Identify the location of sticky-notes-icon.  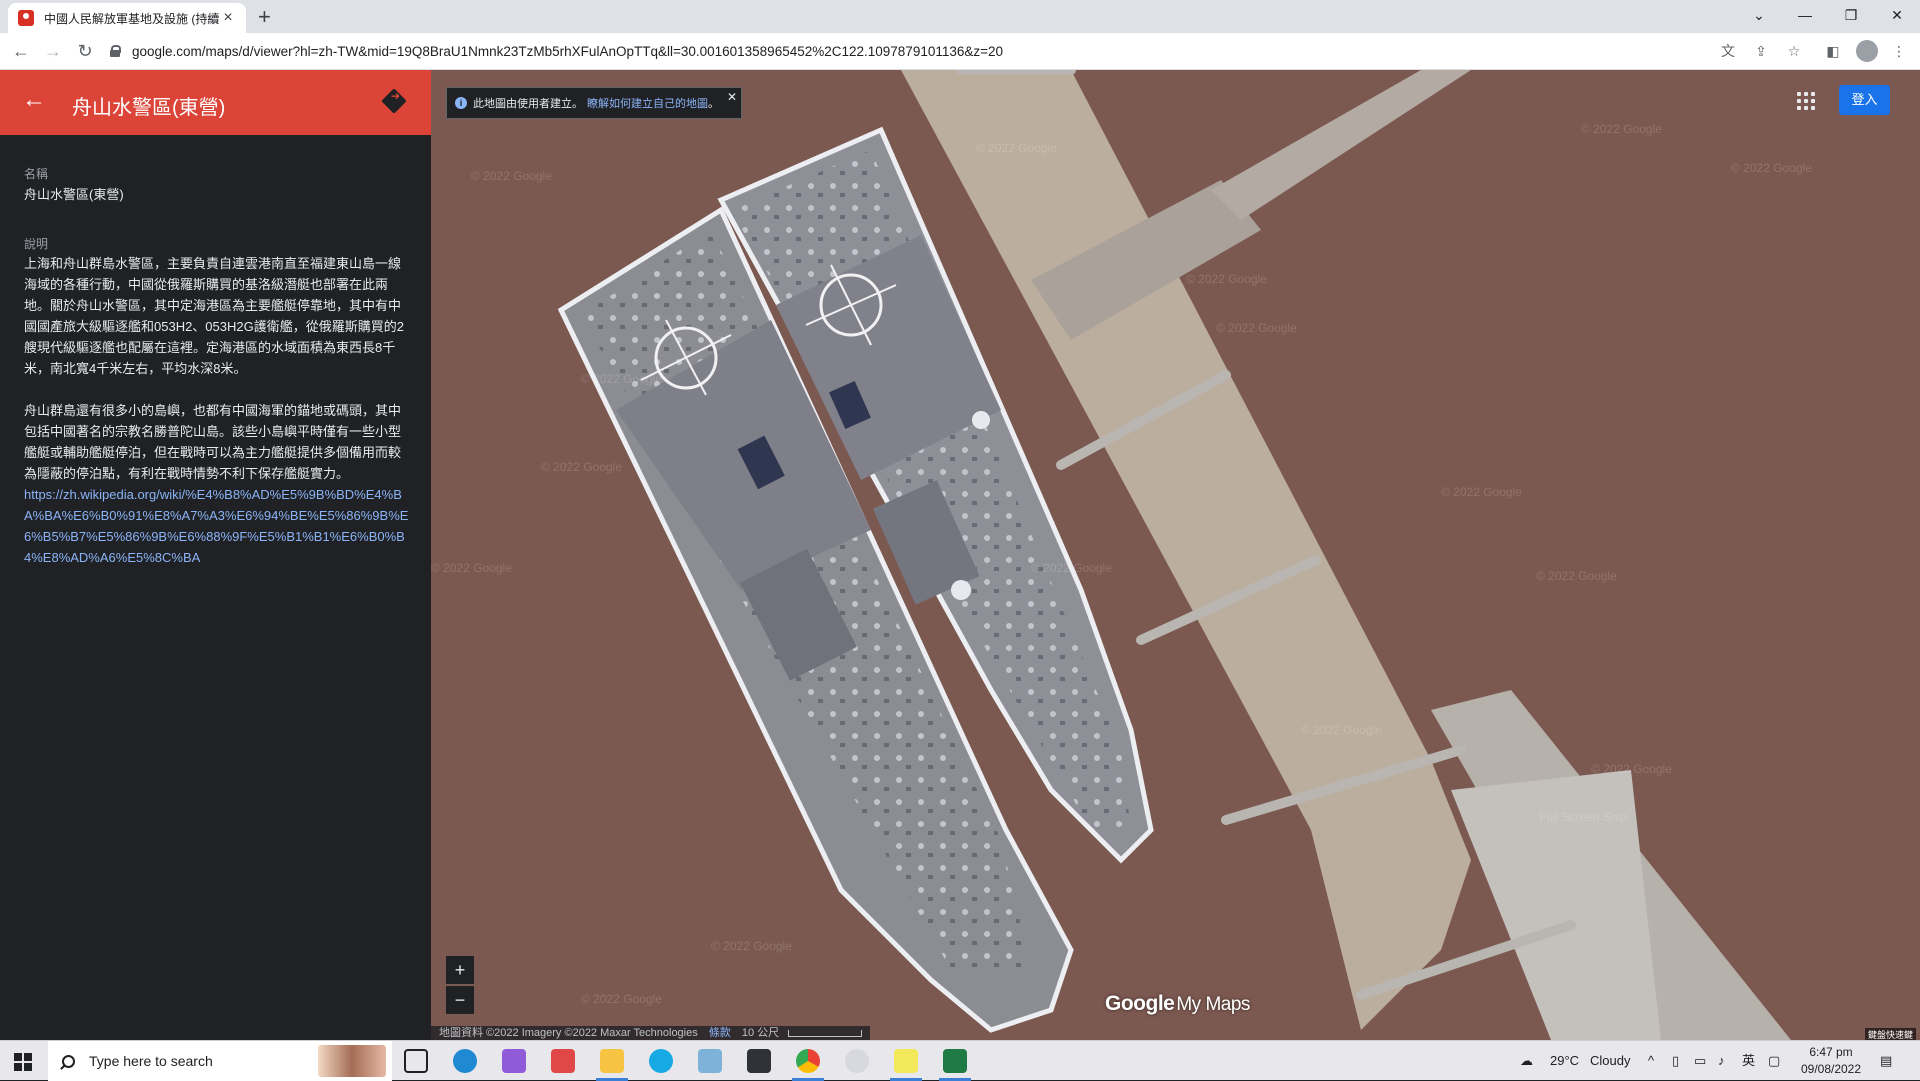
(906, 1065).